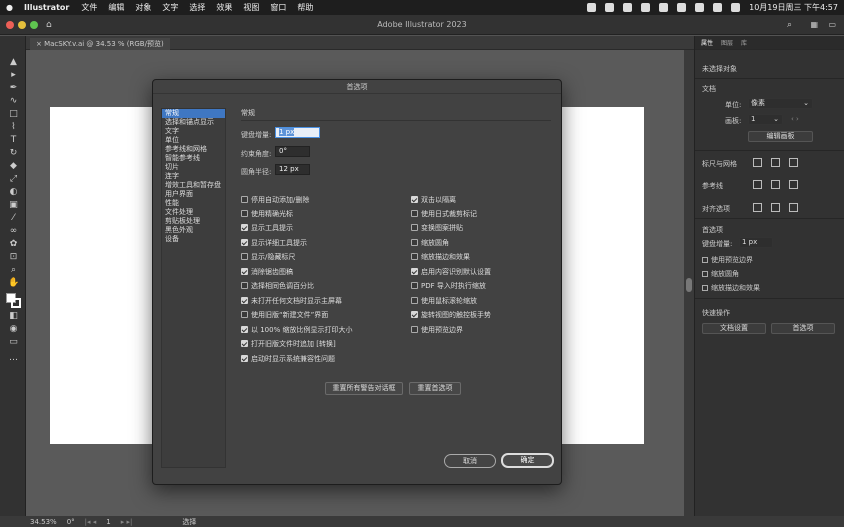 The image size is (844, 527). Describe the element at coordinates (444, 301) in the screenshot. I see `checkbox-scroll-wheel-zoom: 使用鼠标滚轮缩放` at that location.